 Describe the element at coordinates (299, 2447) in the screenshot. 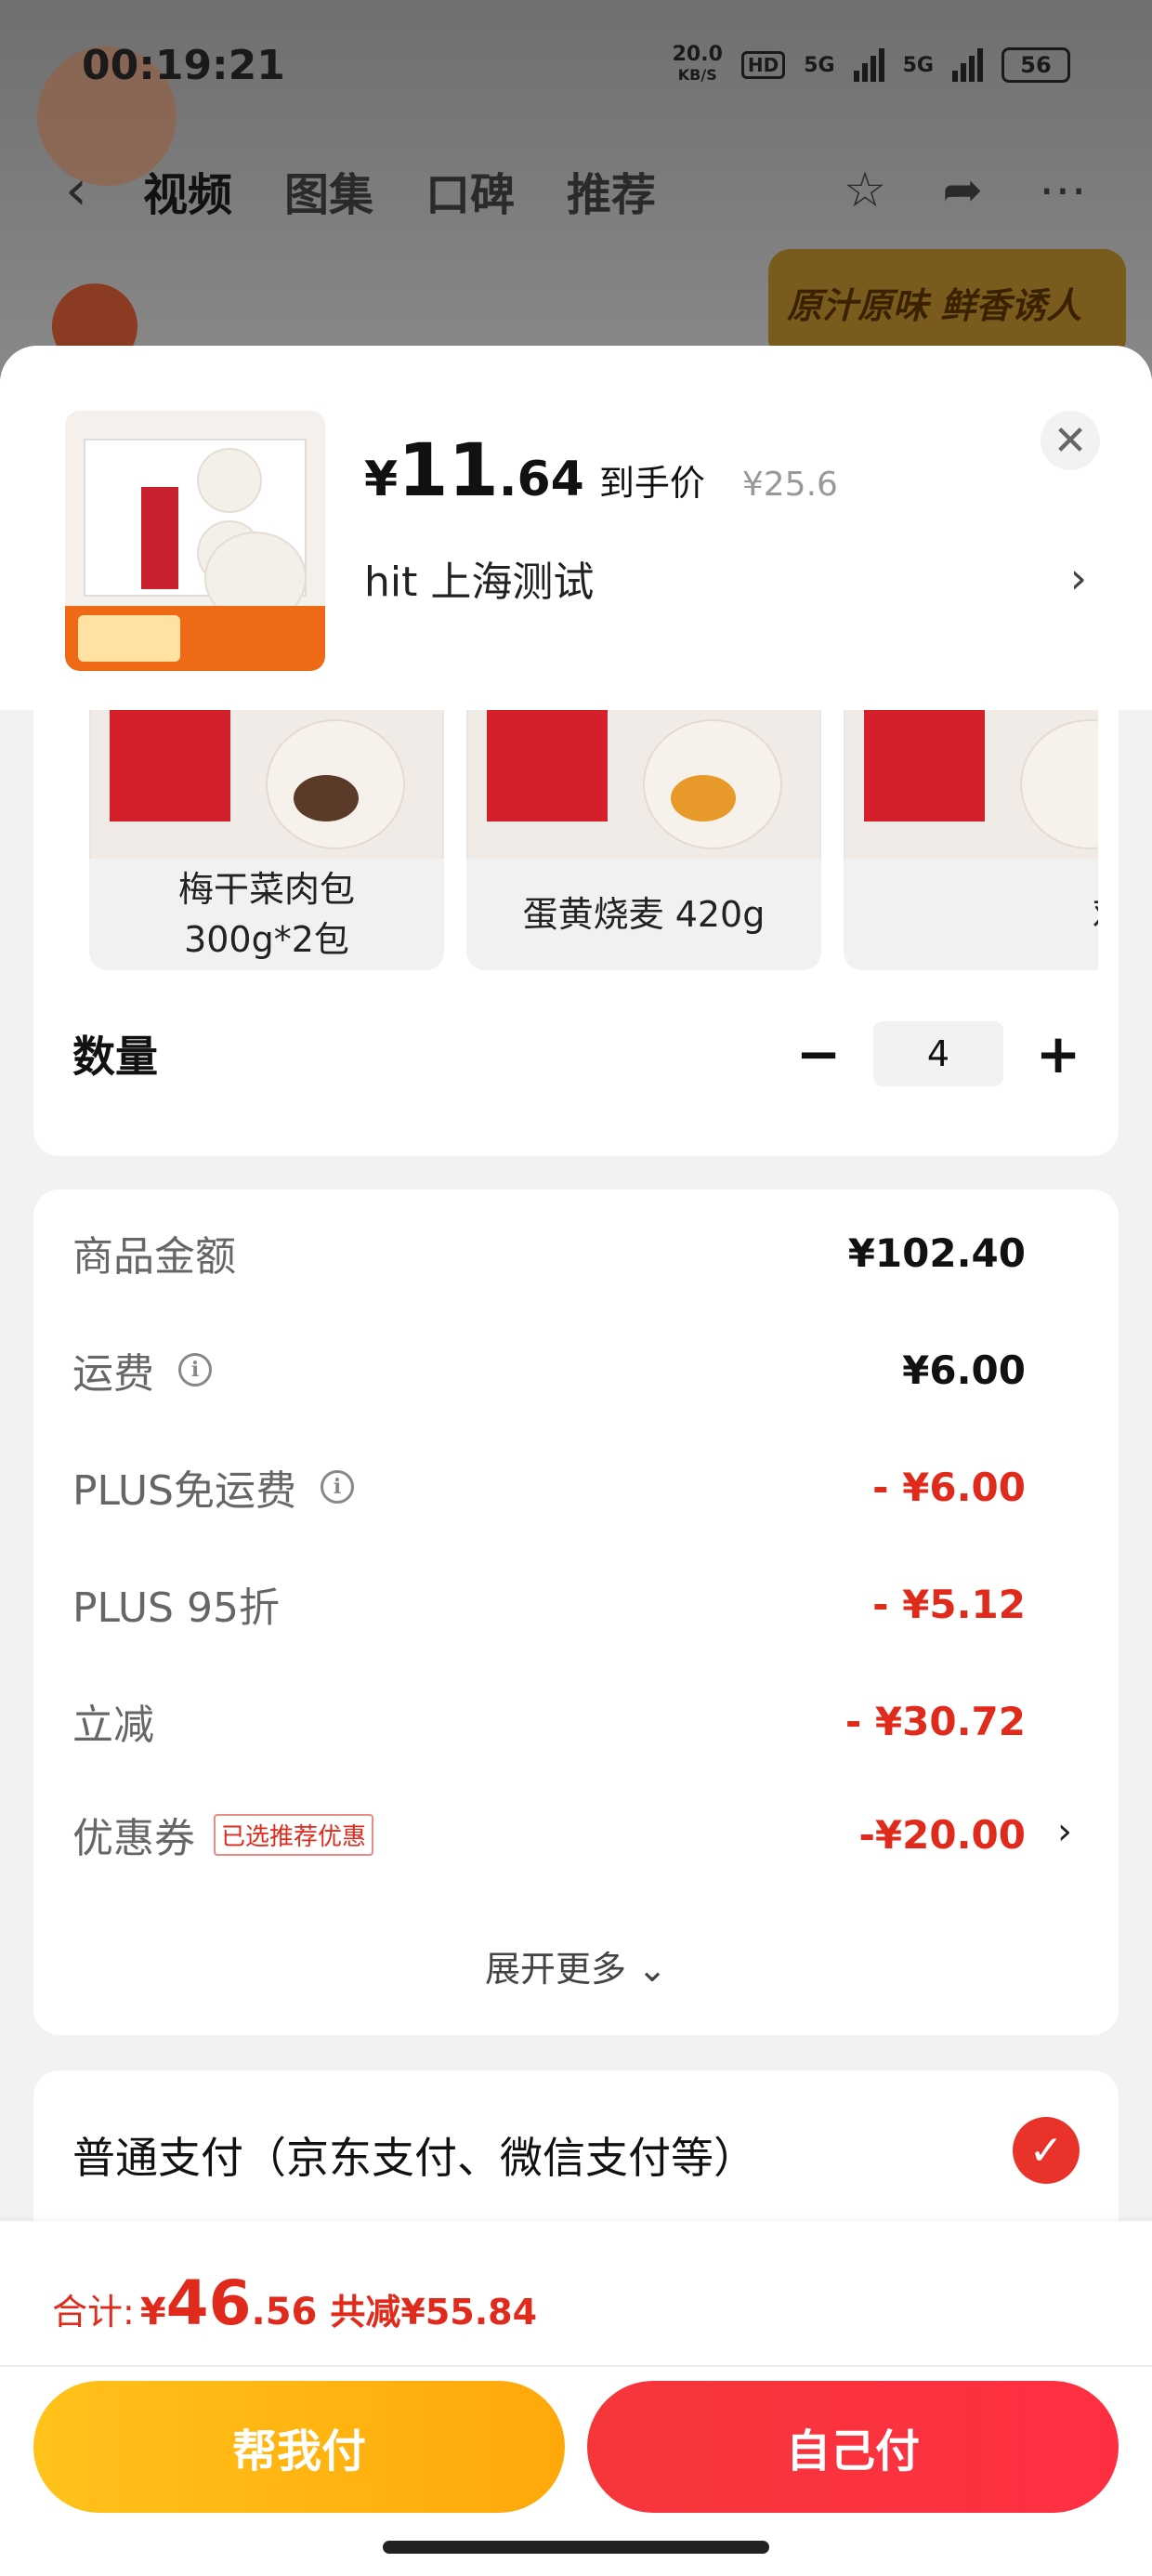

I see `help-pay-button: 帮我付` at that location.